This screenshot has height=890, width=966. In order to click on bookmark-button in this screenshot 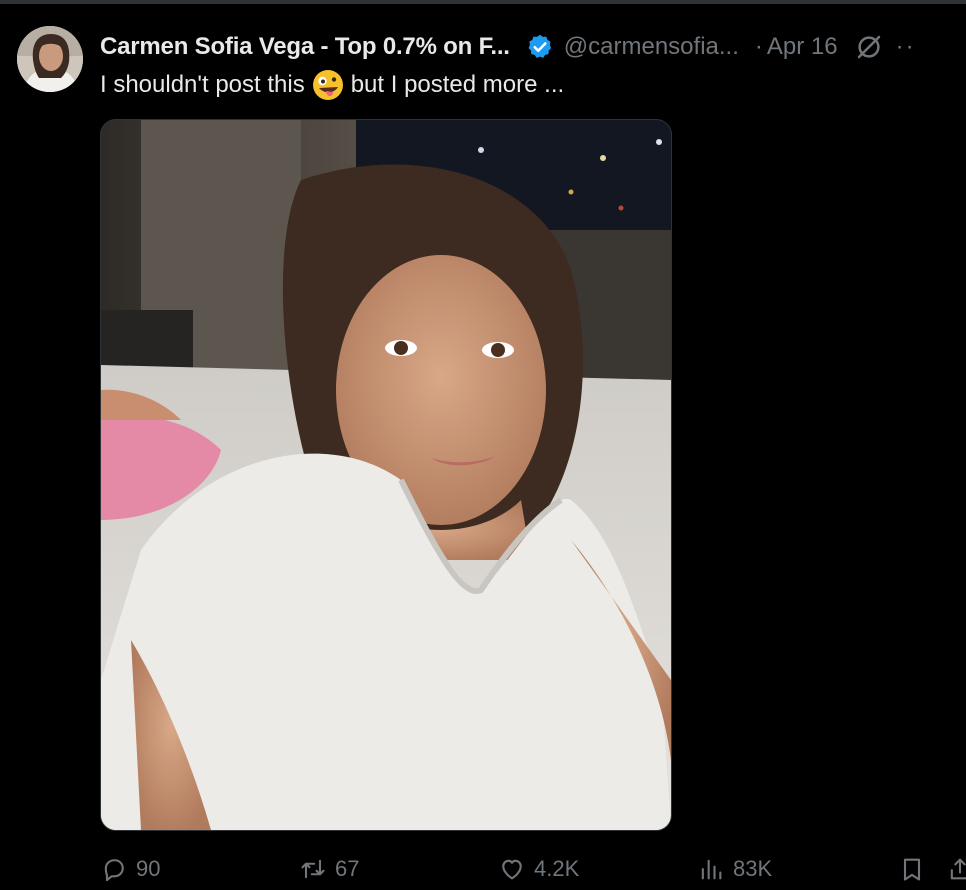, I will do `click(916, 869)`.